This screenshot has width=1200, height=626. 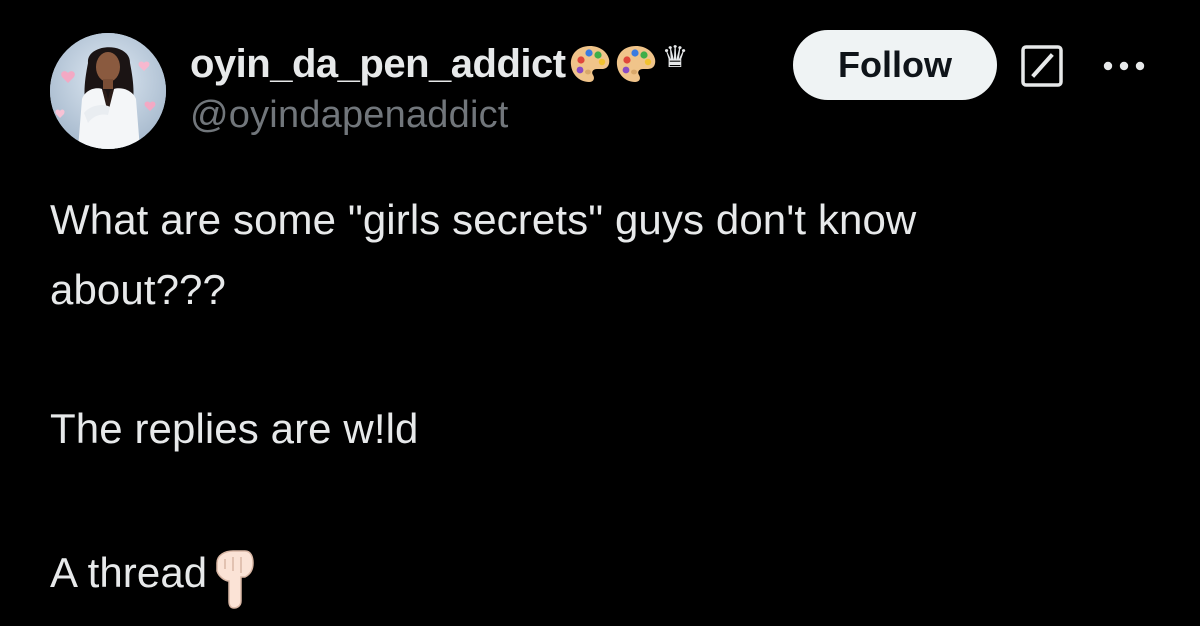 What do you see at coordinates (1124, 66) in the screenshot?
I see `more-horizontal-icon` at bounding box center [1124, 66].